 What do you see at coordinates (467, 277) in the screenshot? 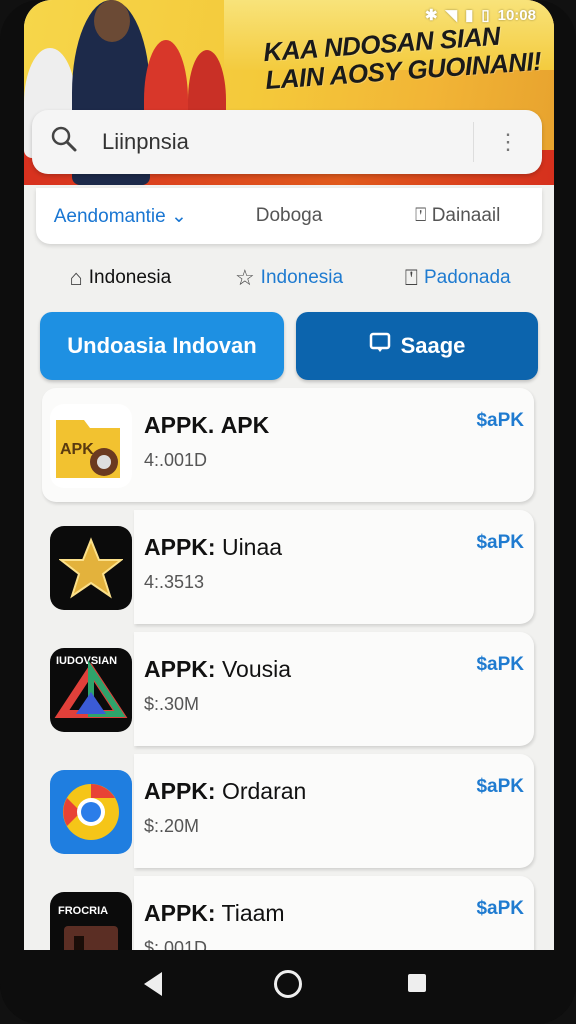
I see `tab-label: Padonada` at bounding box center [467, 277].